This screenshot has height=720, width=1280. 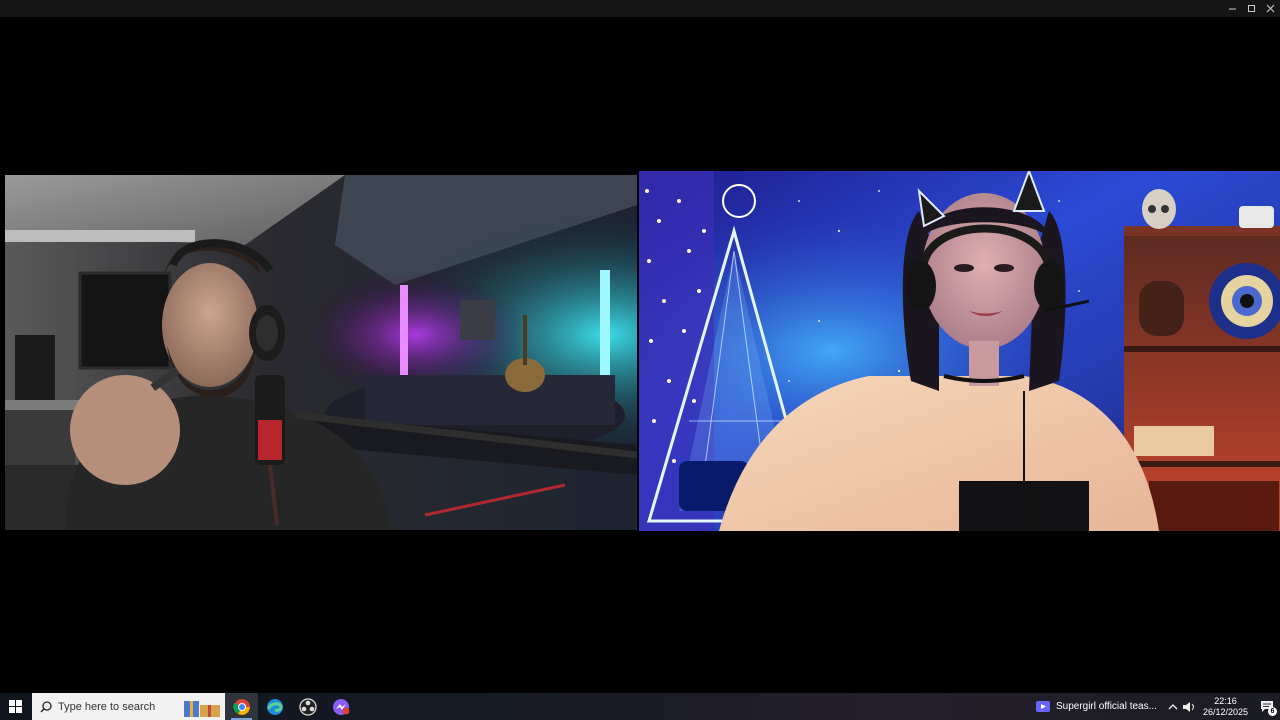 I want to click on title-bar, so click(x=640, y=8).